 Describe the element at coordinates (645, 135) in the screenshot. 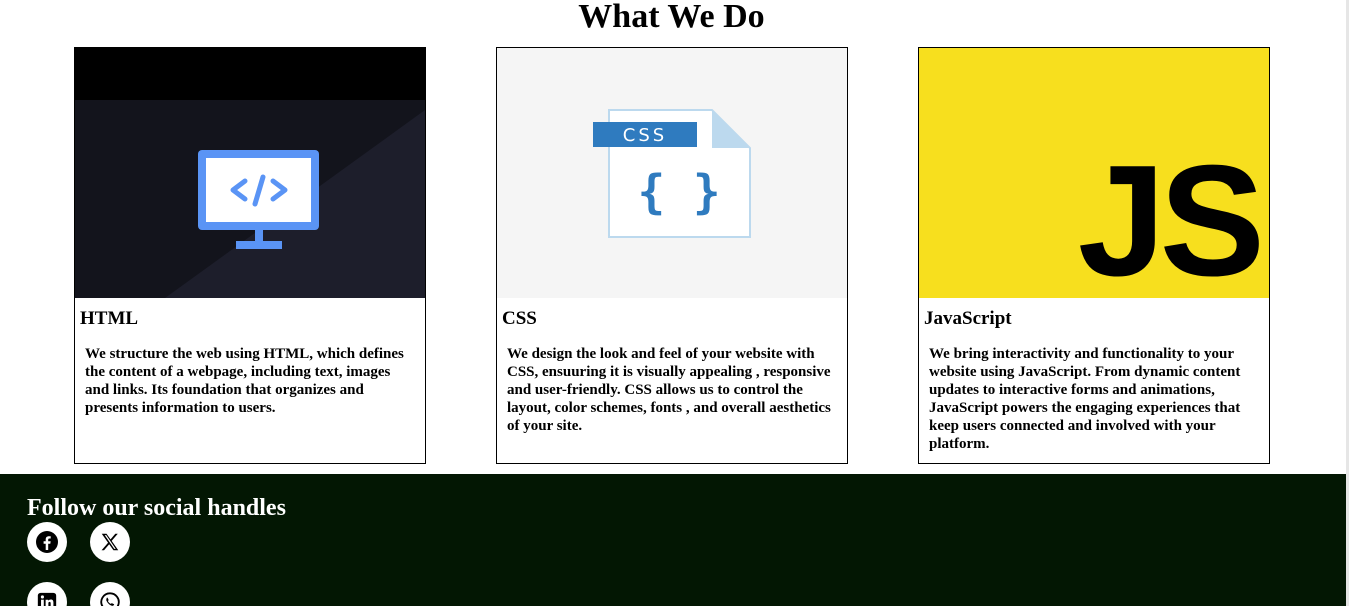

I see `svg-text: CSS` at that location.